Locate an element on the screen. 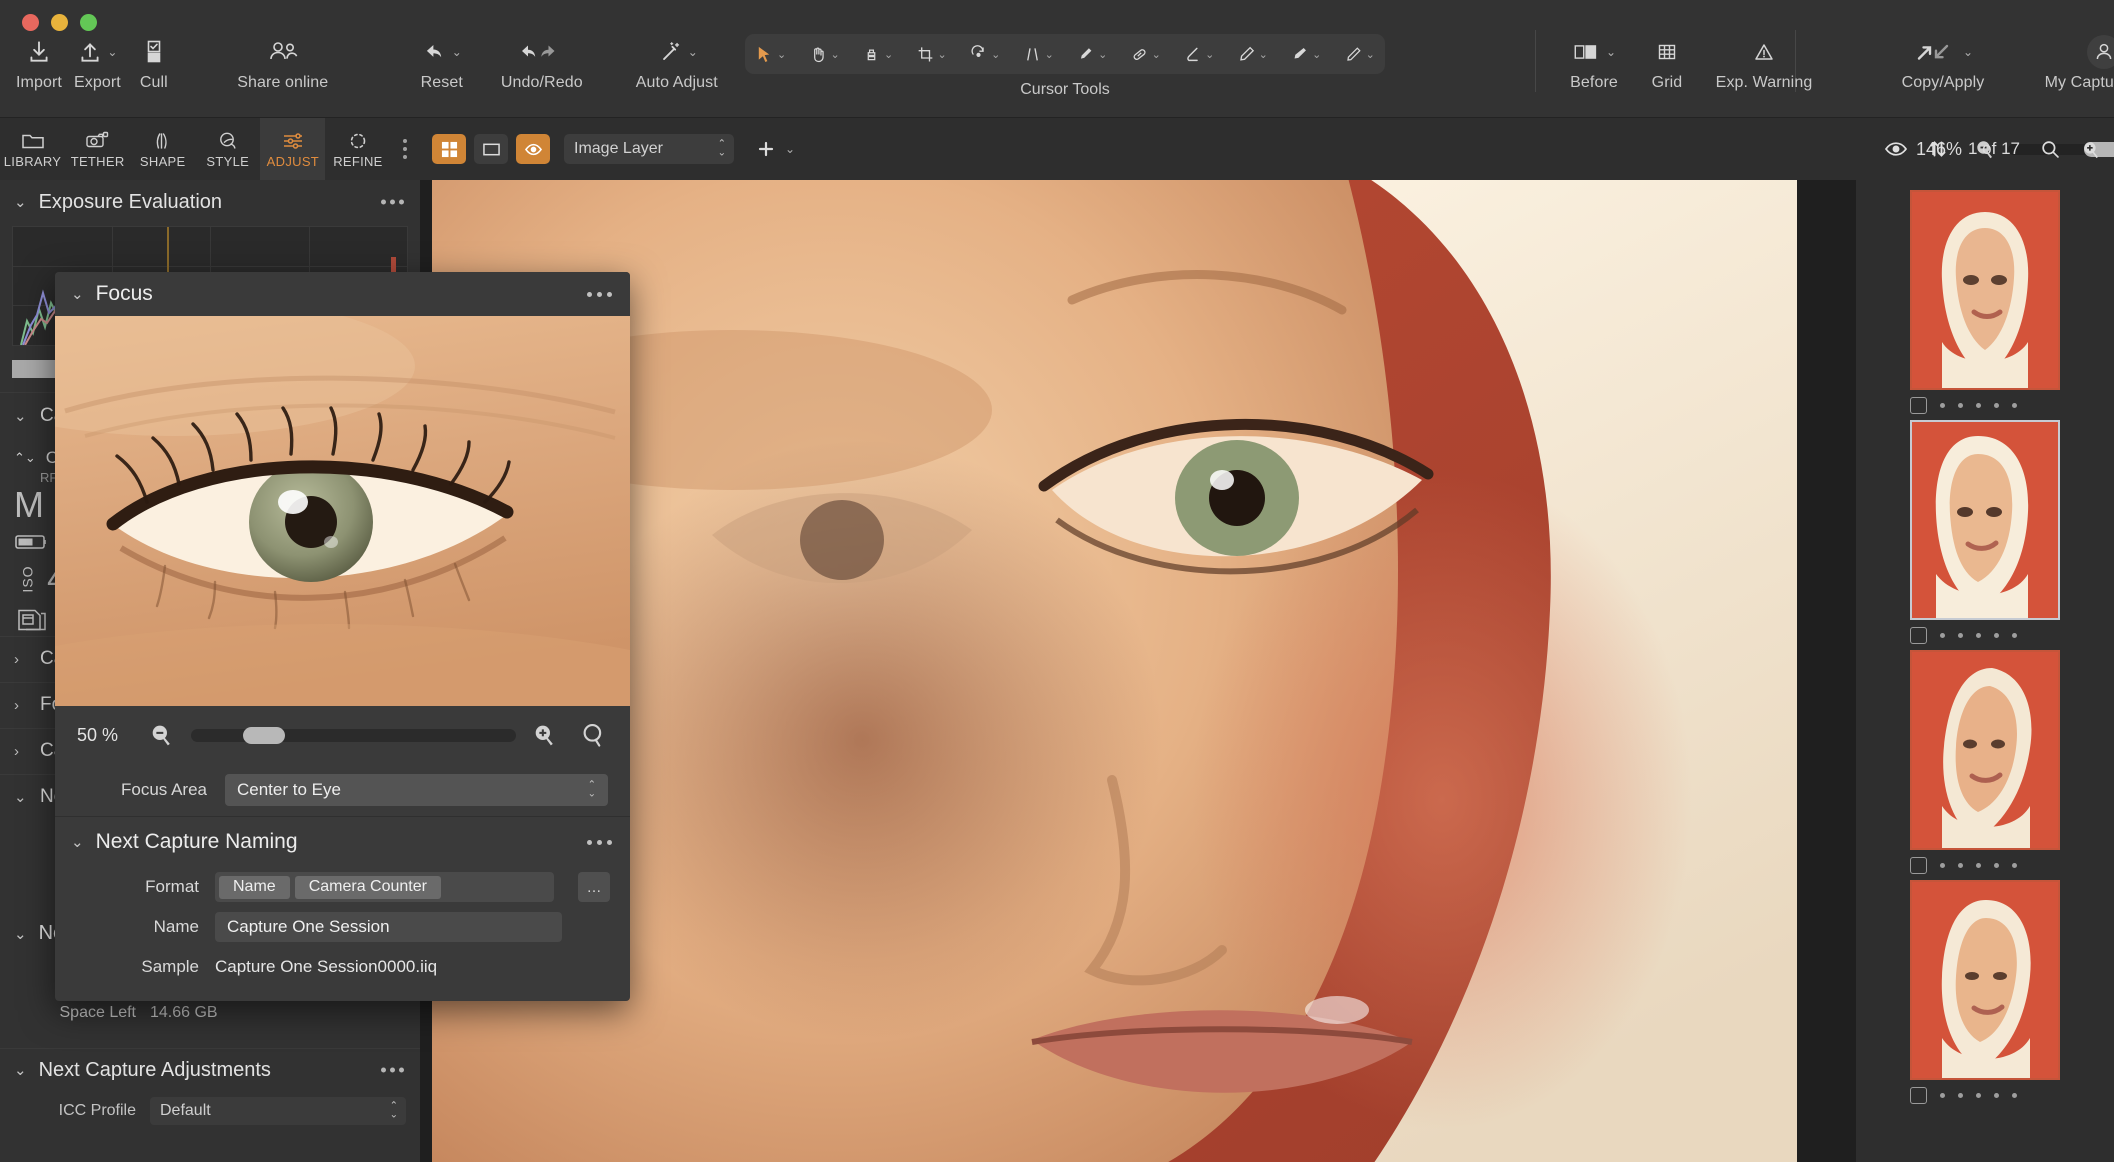 Image resolution: width=2114 pixels, height=1162 pixels. cursor-tool-draw-mask: ⌄ is located at coordinates (1252, 54).